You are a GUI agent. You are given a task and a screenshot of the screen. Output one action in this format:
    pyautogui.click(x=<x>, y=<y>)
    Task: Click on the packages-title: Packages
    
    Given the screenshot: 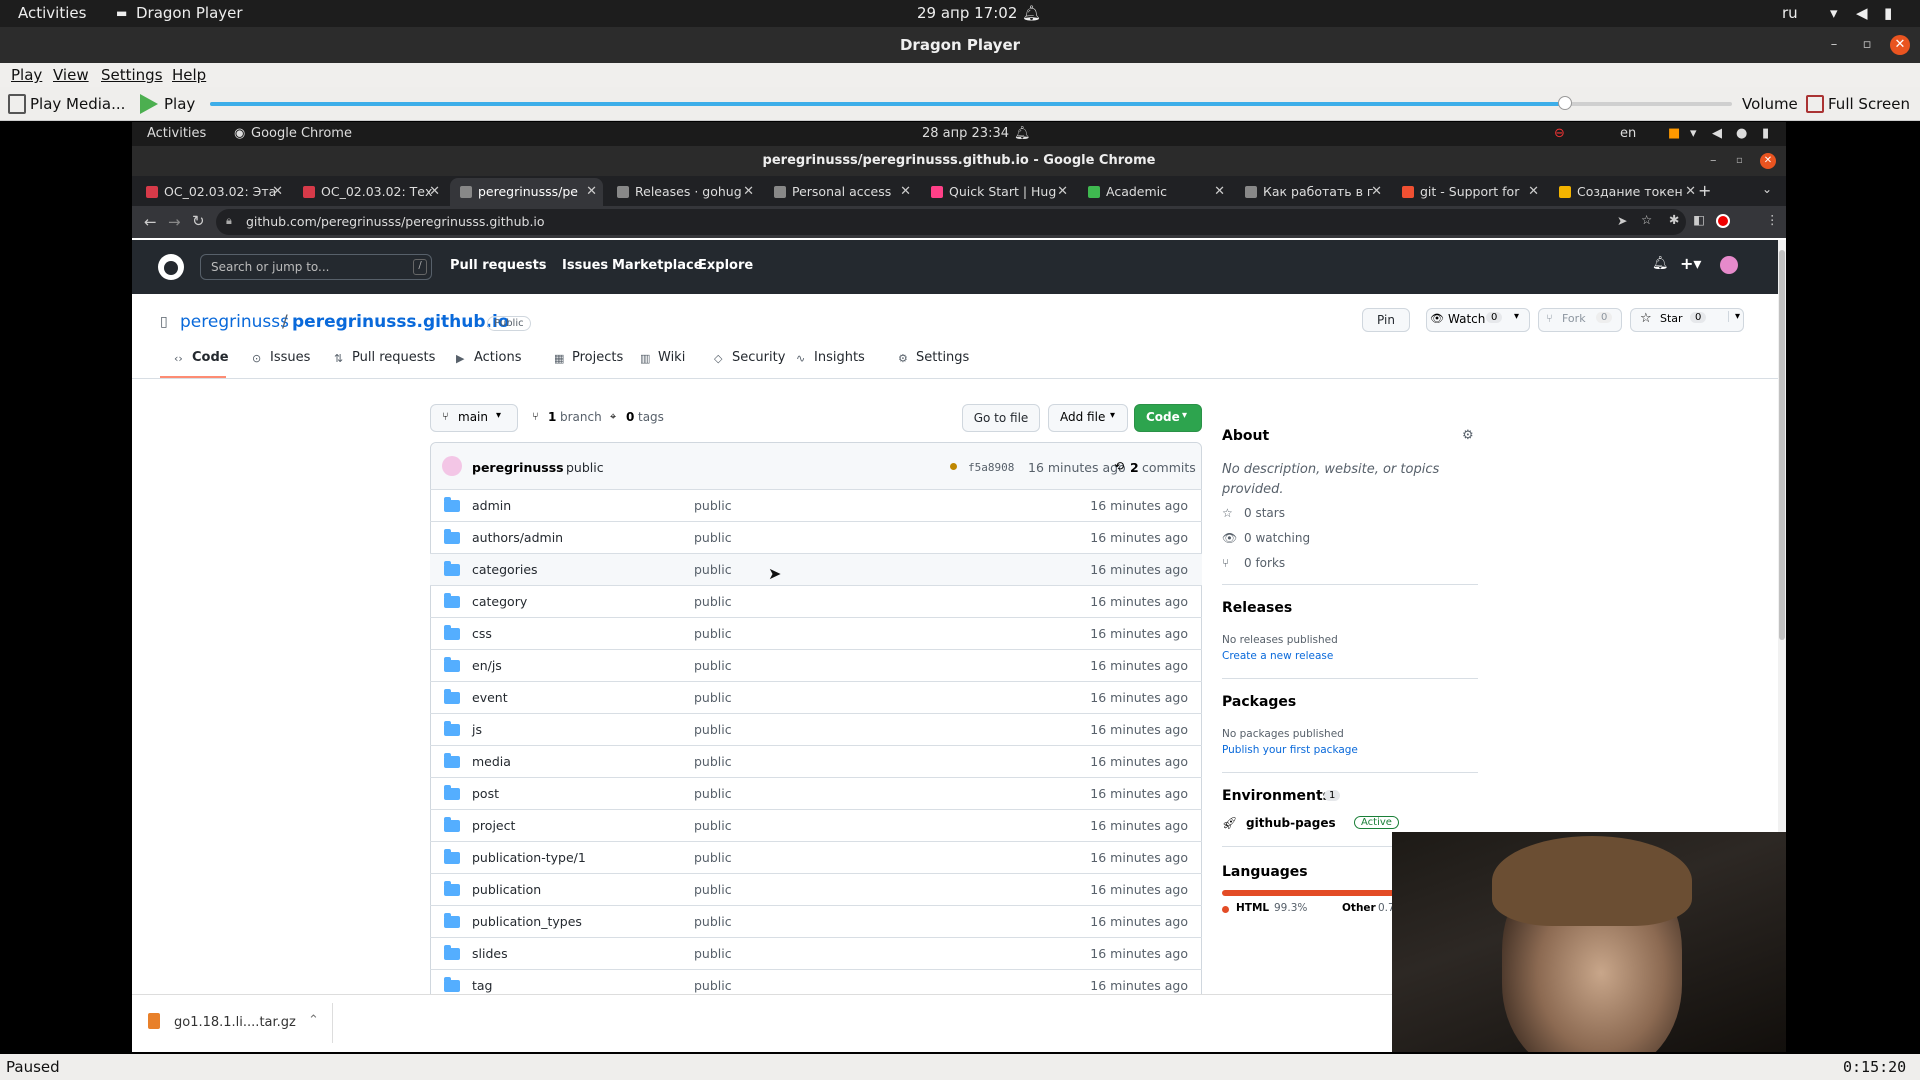 What is the action you would take?
    pyautogui.click(x=1259, y=702)
    